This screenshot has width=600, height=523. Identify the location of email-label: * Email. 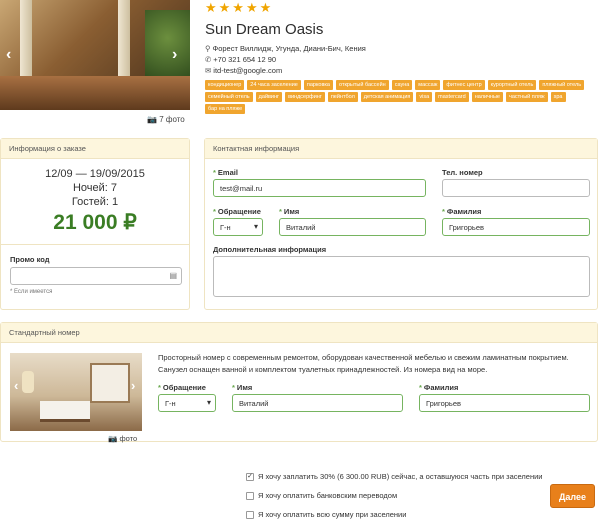
(225, 172).